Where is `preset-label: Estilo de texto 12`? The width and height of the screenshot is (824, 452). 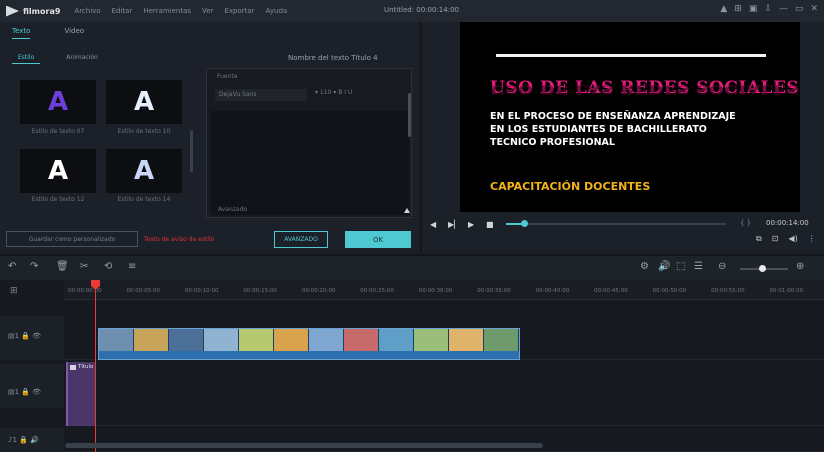
preset-label: Estilo de texto 12 is located at coordinates (58, 199).